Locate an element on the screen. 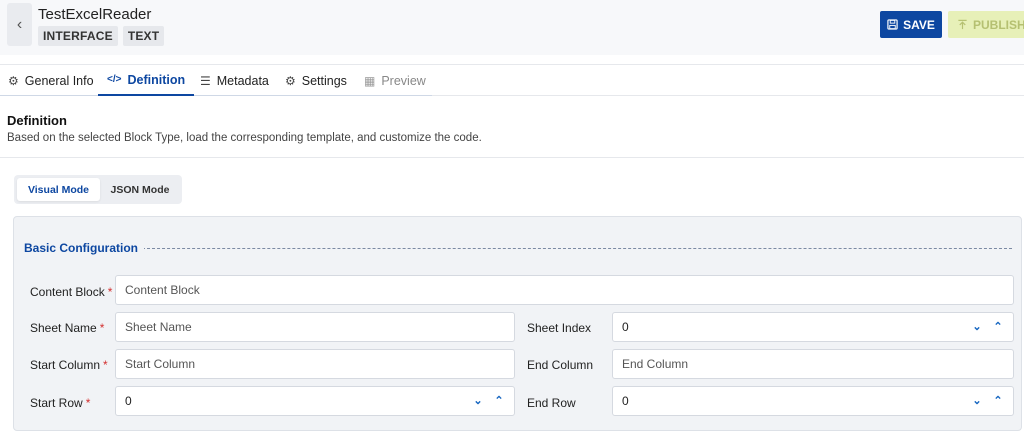  chevron-left-icon: ‹ is located at coordinates (19, 24).